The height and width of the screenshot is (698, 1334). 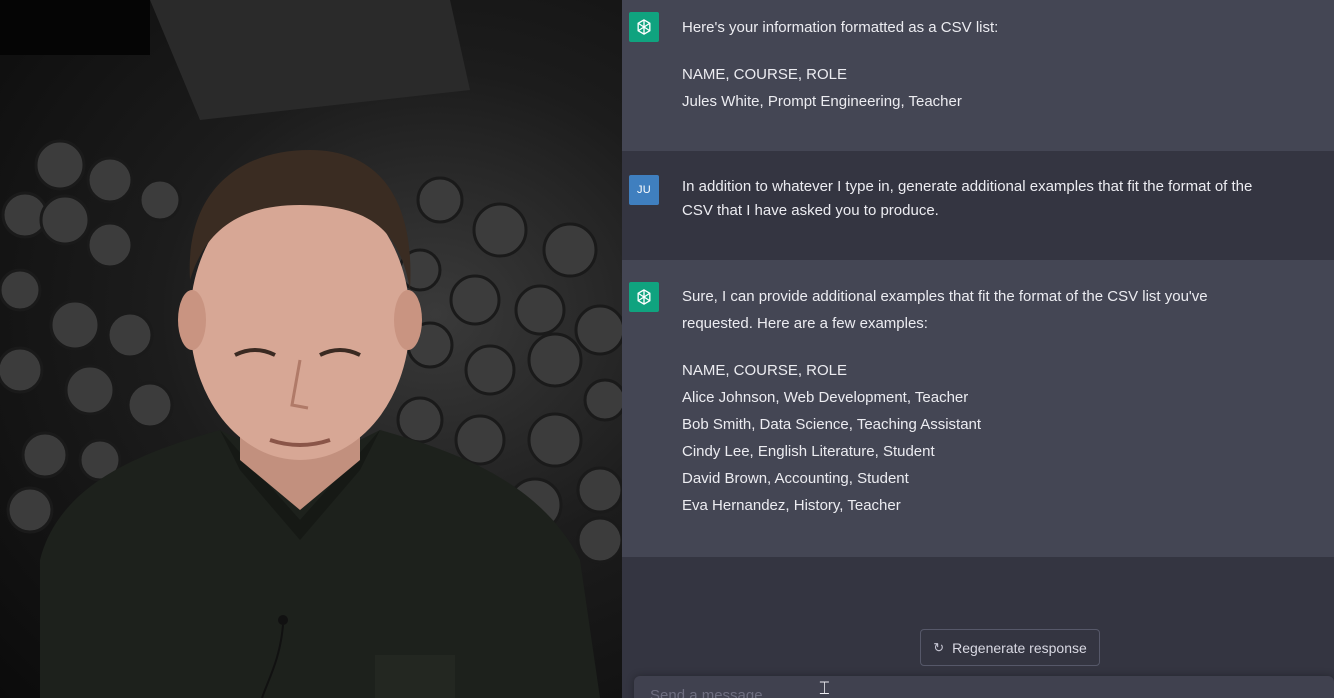 What do you see at coordinates (644, 190) in the screenshot?
I see `user-avatar: JU` at bounding box center [644, 190].